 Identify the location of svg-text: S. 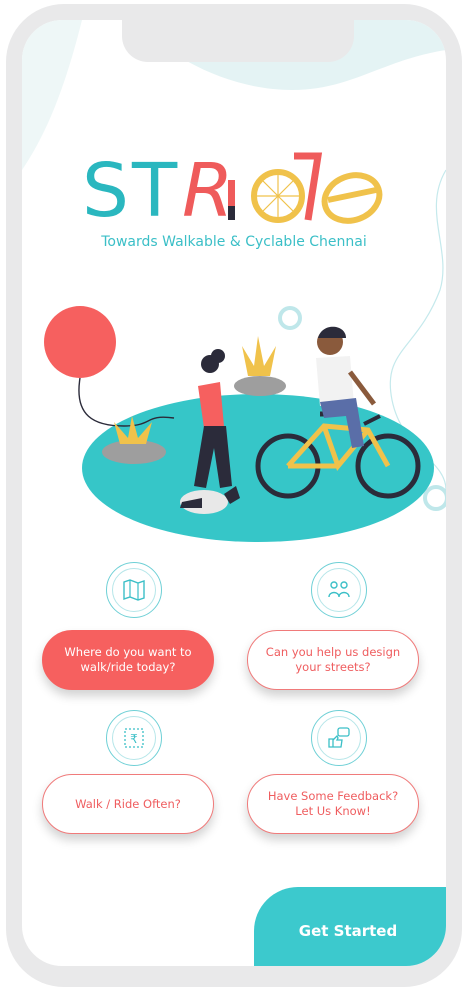
(105, 189).